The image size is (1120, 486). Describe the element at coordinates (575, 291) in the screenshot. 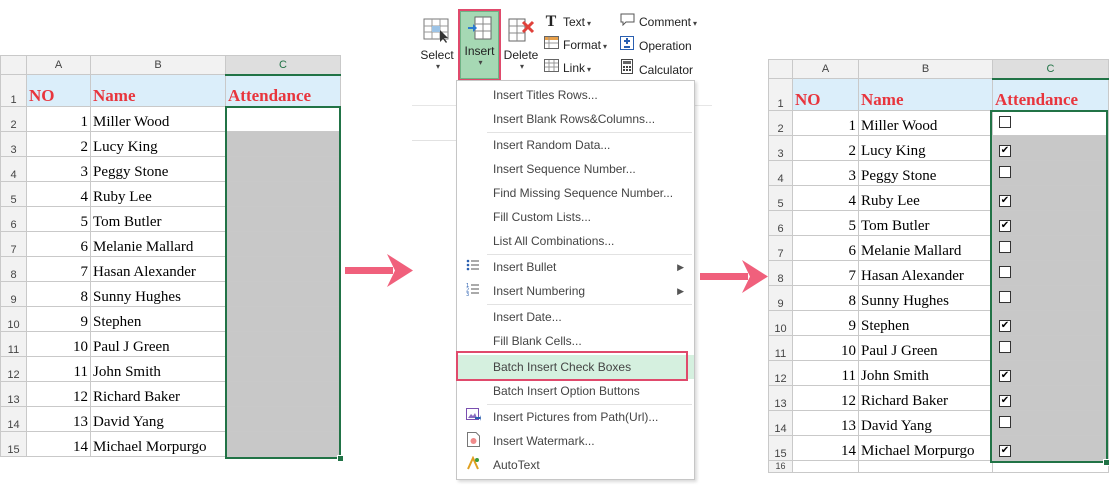

I see `menu-item-insert-numbering: 123 Insert Numbering ▶` at that location.